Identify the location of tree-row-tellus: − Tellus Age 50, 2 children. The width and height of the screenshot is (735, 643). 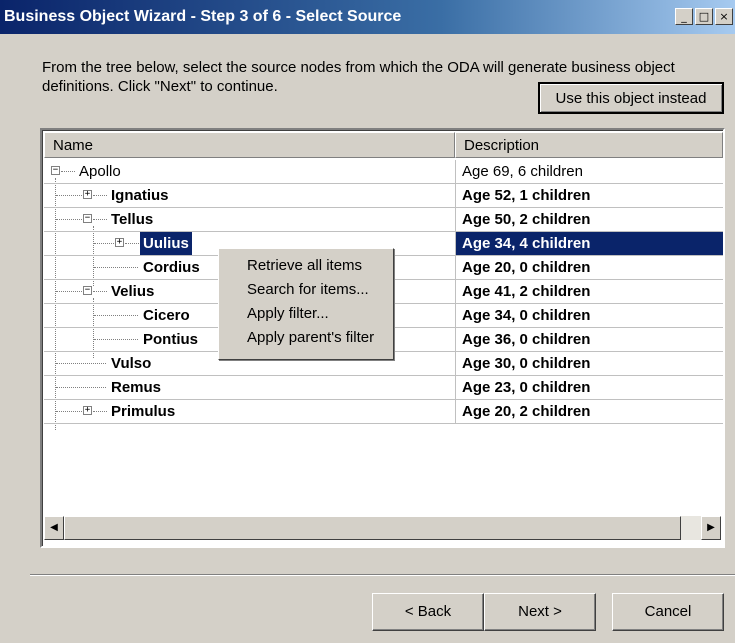
(383, 220).